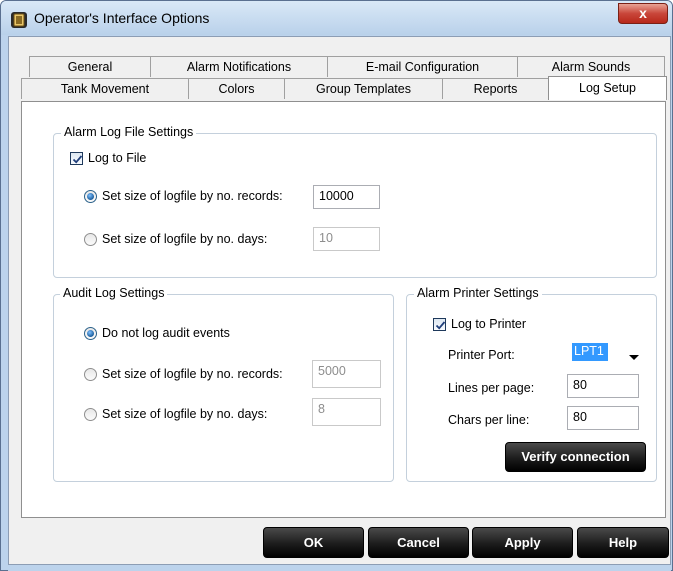 The height and width of the screenshot is (571, 673). Describe the element at coordinates (346, 239) in the screenshot. I see `alarm-days-input: 10` at that location.